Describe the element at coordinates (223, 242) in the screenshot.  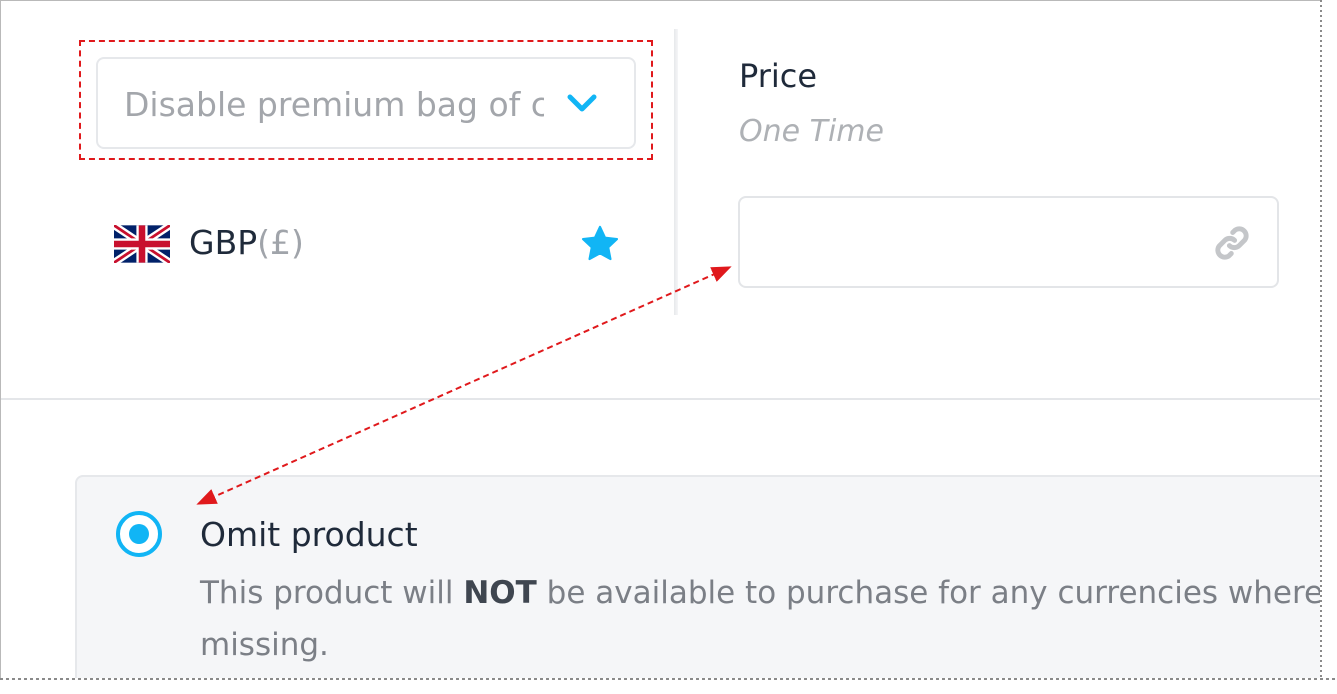
I see `currency-code: GBP` at that location.